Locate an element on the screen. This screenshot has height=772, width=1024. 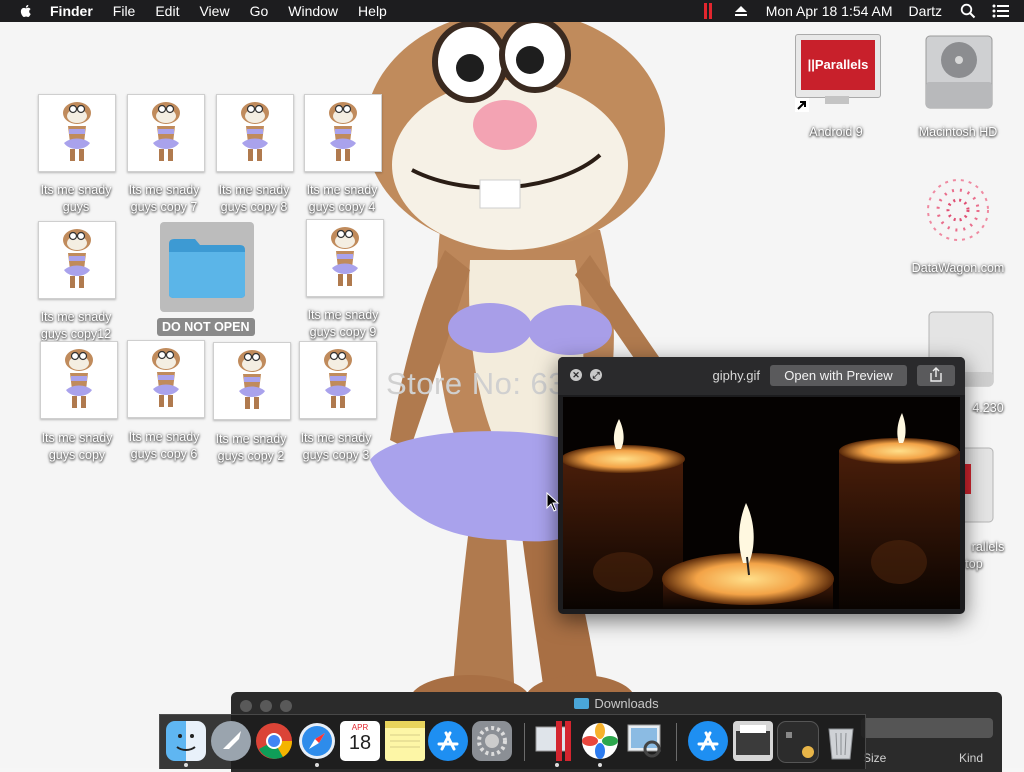
desktop-file-label: Its me snady guys copy 9 is located at coordinates (343, 323).